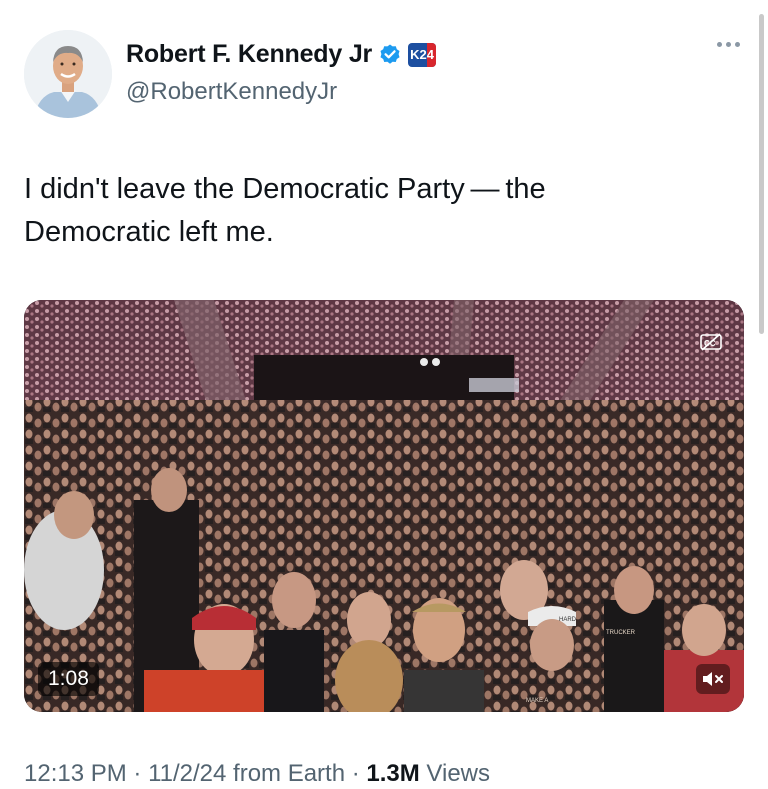 This screenshot has height=789, width=768. I want to click on verified-badge-icon, so click(390, 54).